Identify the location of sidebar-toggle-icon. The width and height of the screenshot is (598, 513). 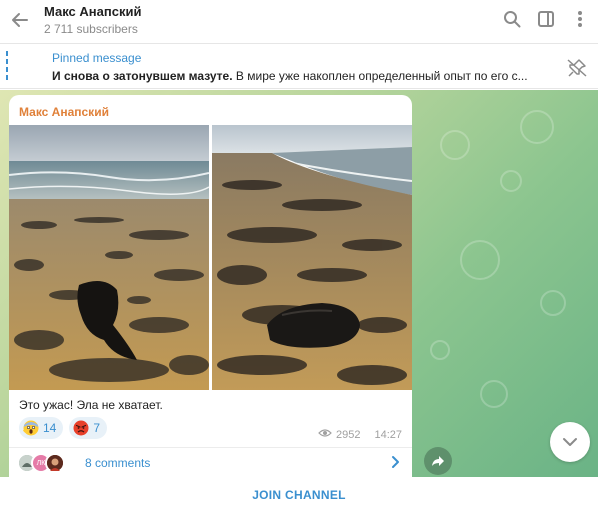
(546, 19).